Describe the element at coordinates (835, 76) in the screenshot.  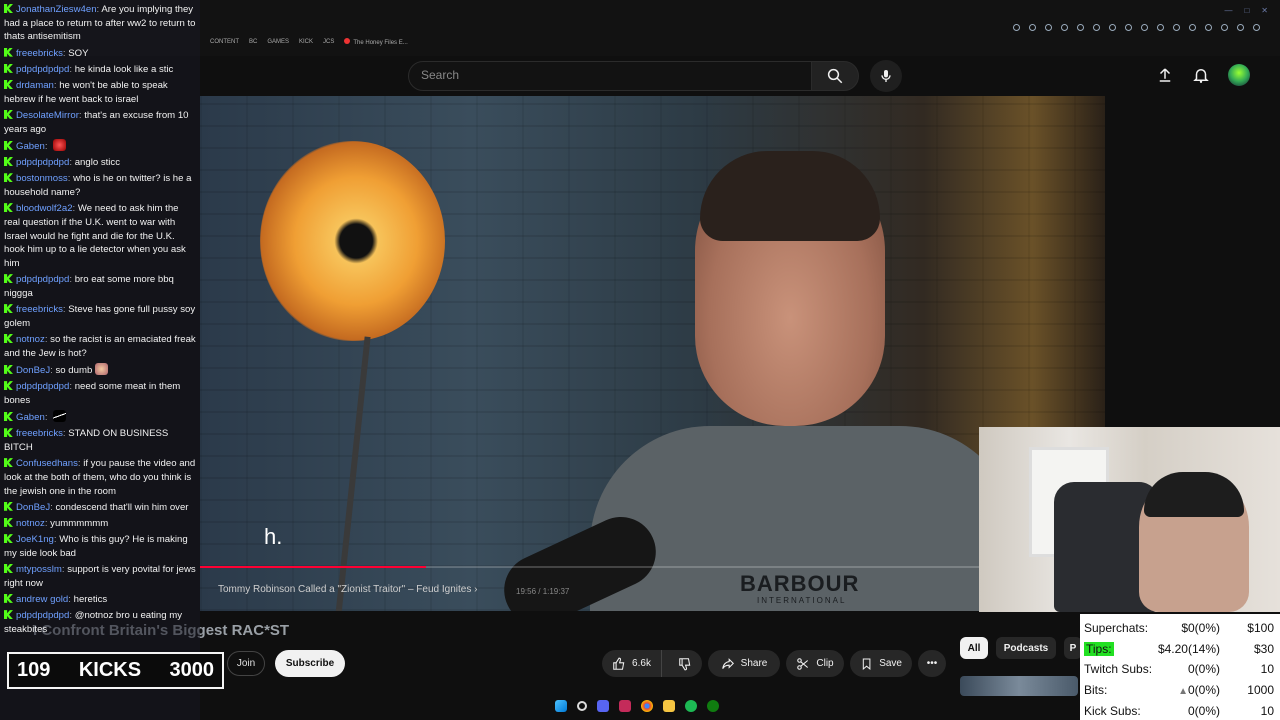
I see `search-button` at that location.